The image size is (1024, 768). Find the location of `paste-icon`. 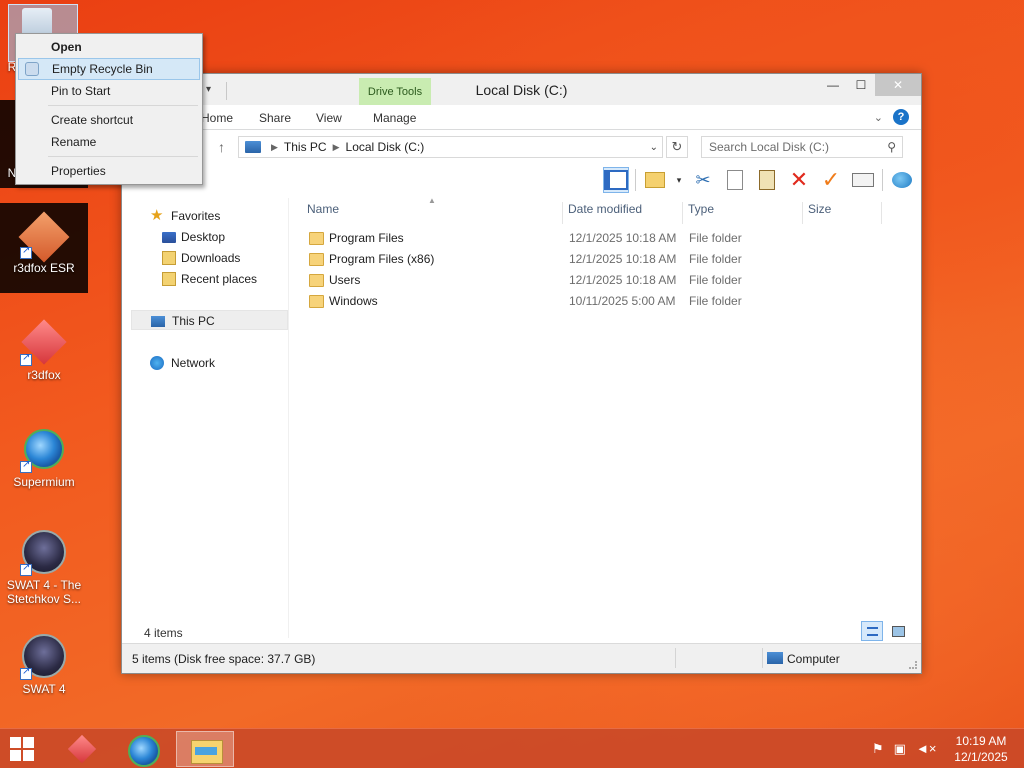

paste-icon is located at coordinates (767, 180).